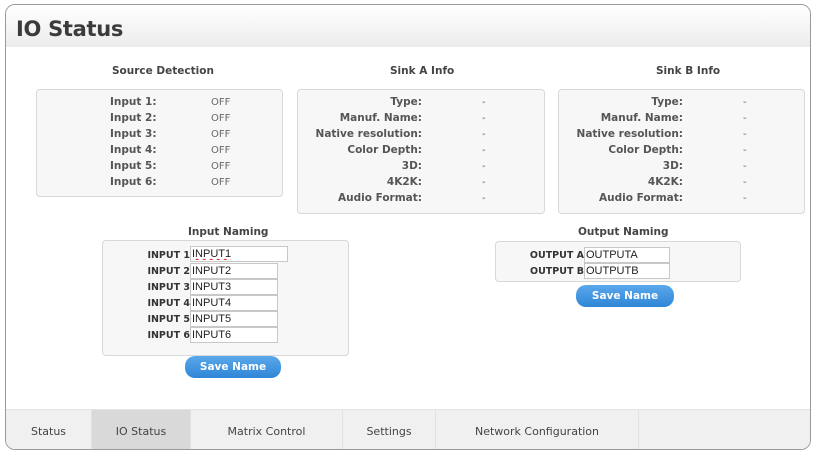  Describe the element at coordinates (239, 254) in the screenshot. I see `input-1-name-field` at that location.